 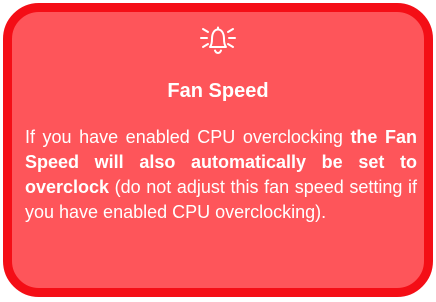 I want to click on bell-alert-icon, so click(x=218, y=39).